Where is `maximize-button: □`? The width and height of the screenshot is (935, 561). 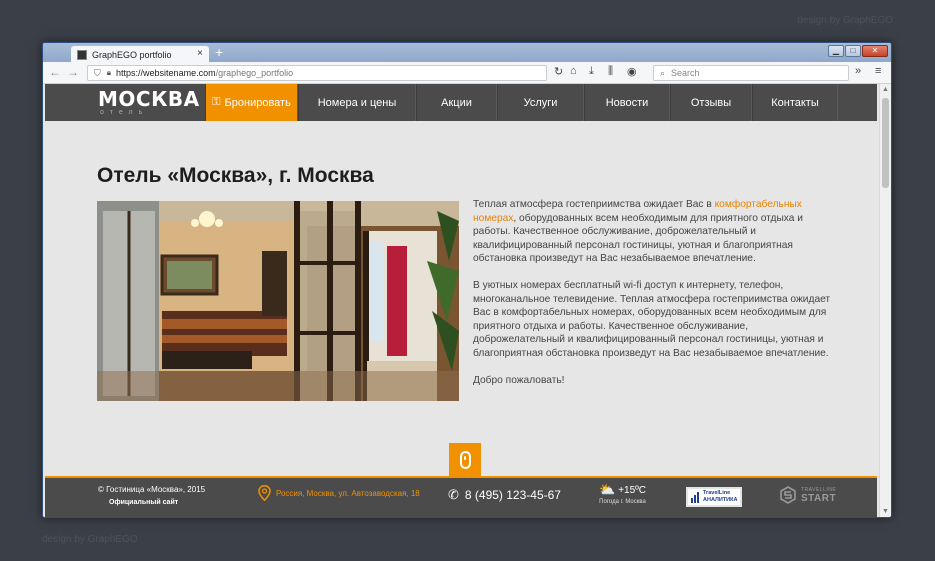
maximize-button: □ is located at coordinates (853, 51).